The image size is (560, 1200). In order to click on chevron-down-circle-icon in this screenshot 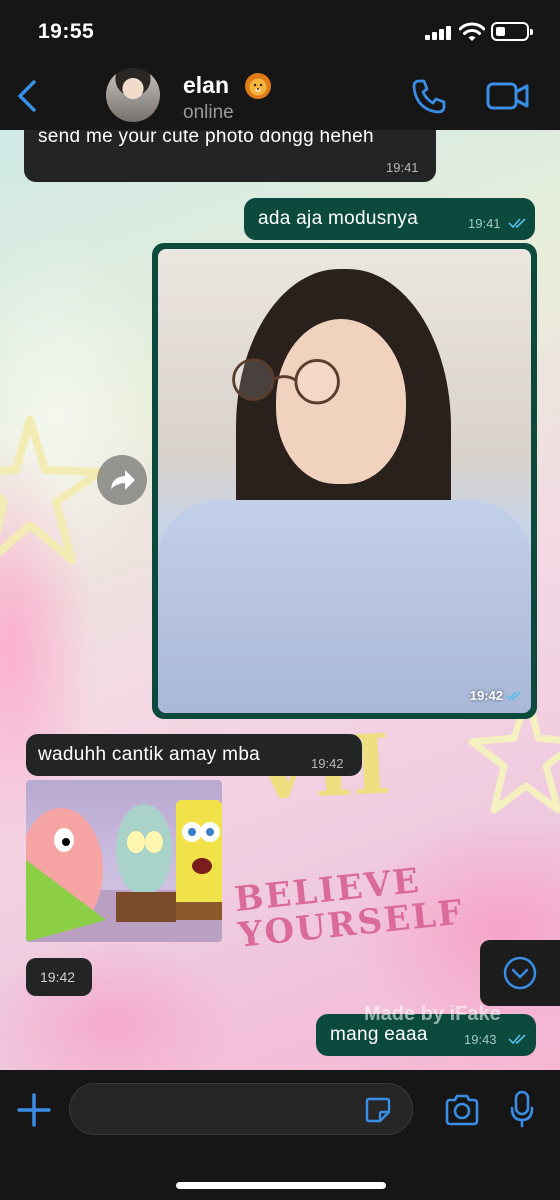, I will do `click(520, 973)`.